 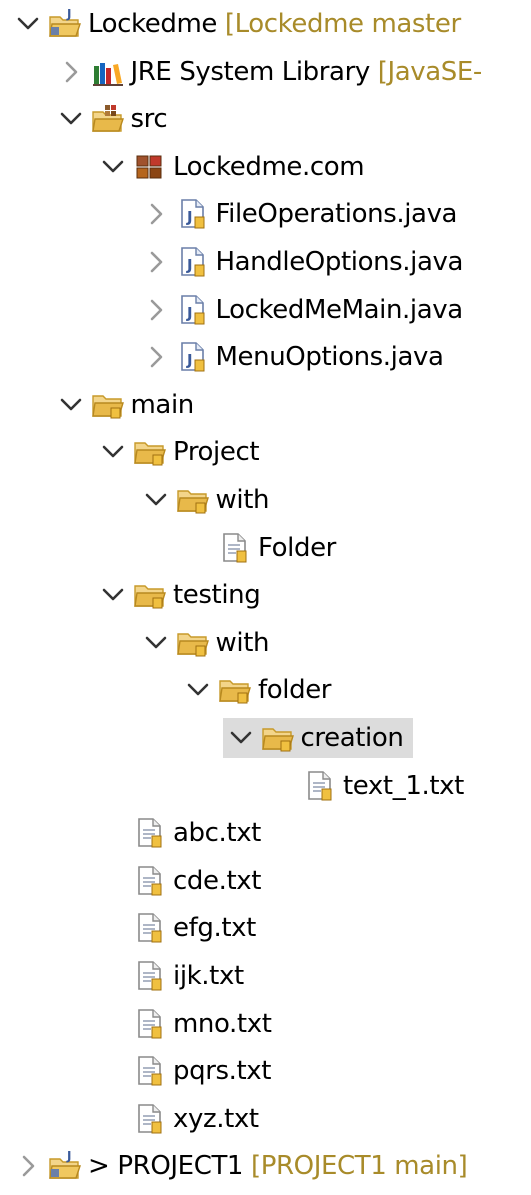 I want to click on tree-item-label: testing, so click(x=217, y=595).